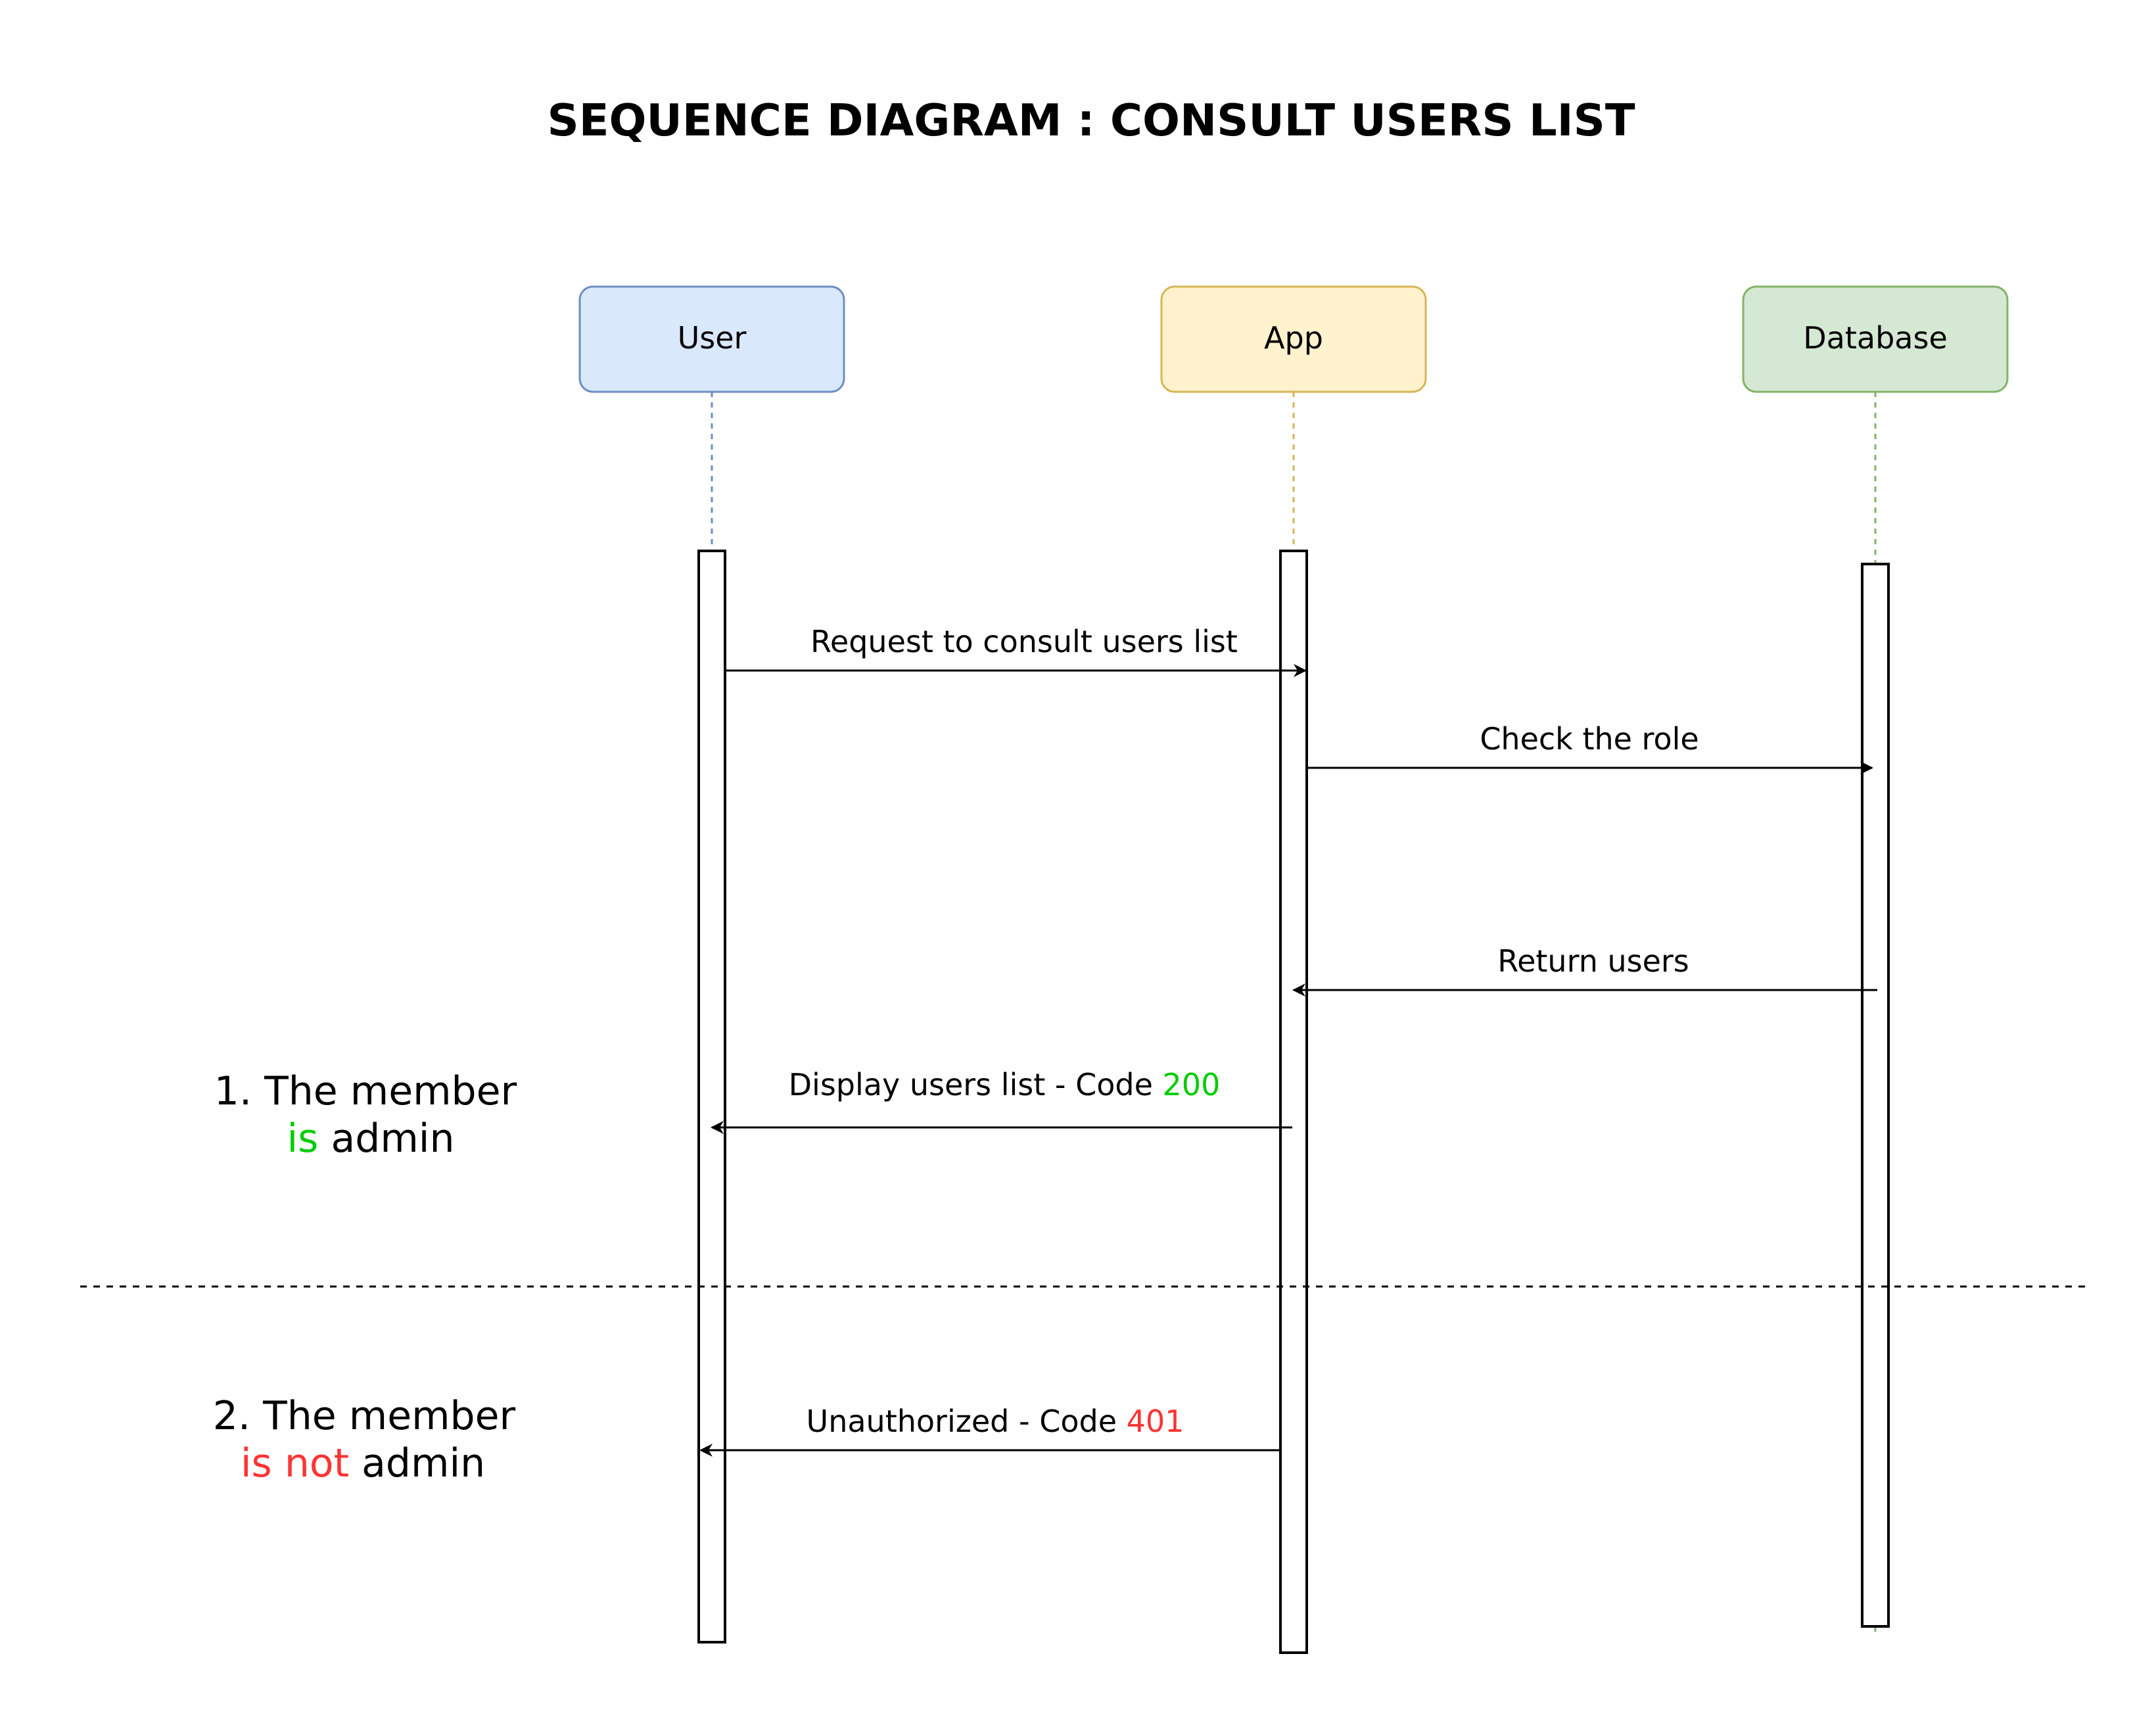 This screenshot has width=2156, height=1725. Describe the element at coordinates (295, 1463) in the screenshot. I see `note-case-not-admin-highlight: is not` at that location.